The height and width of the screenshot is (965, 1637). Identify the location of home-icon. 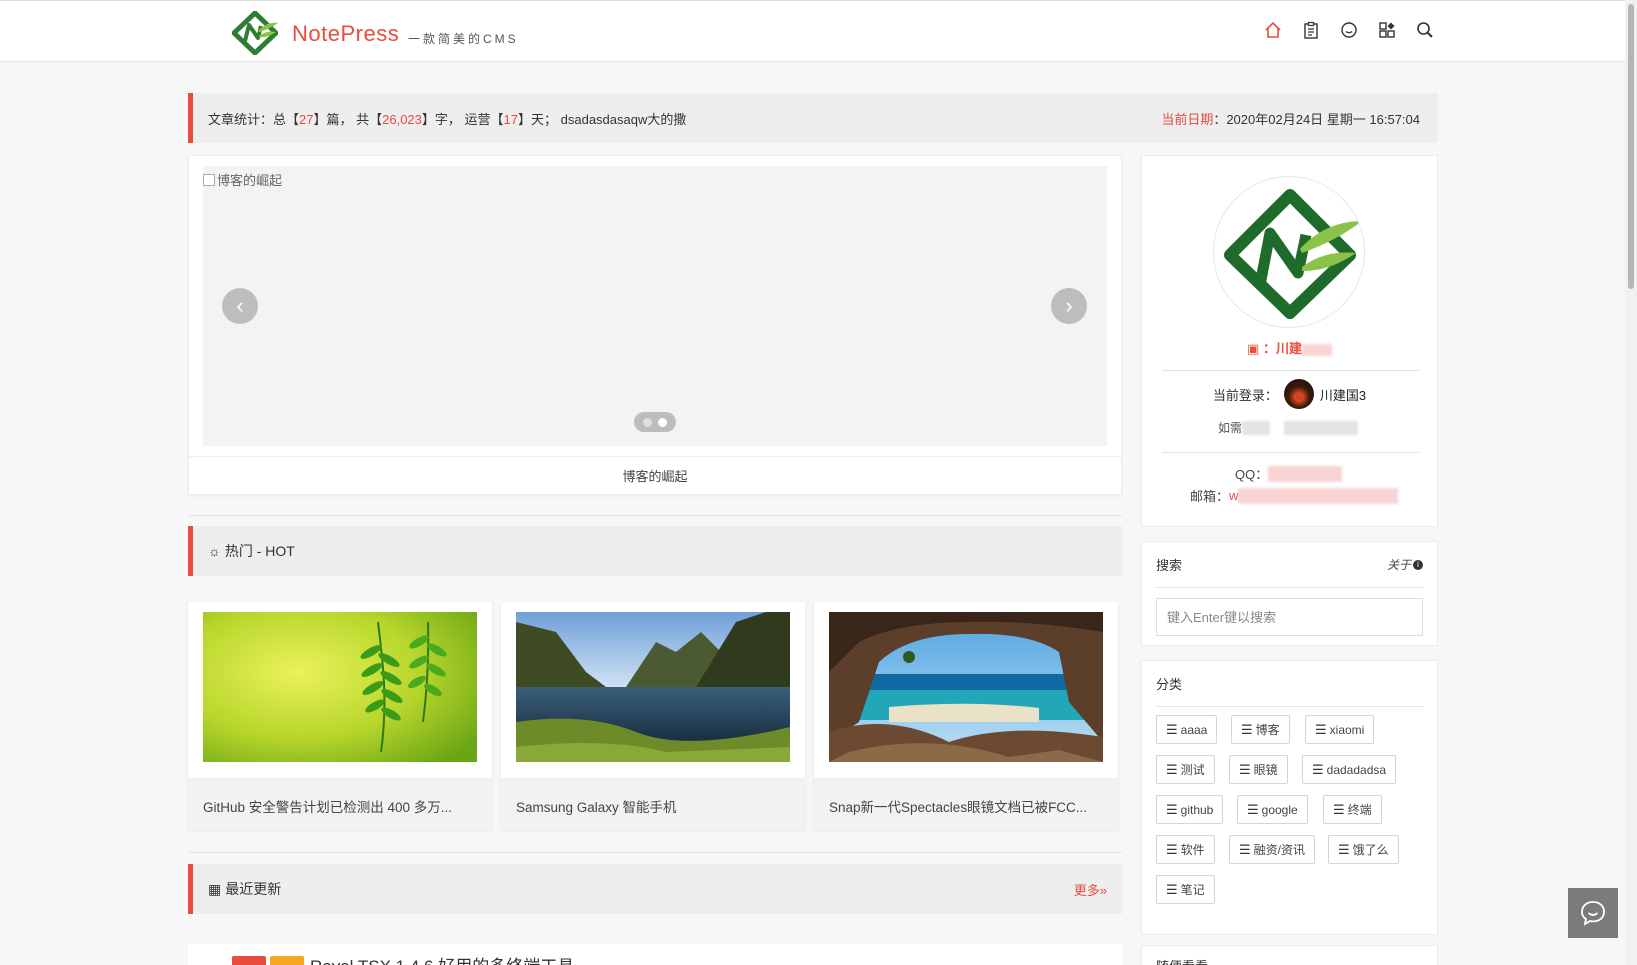
(1273, 30).